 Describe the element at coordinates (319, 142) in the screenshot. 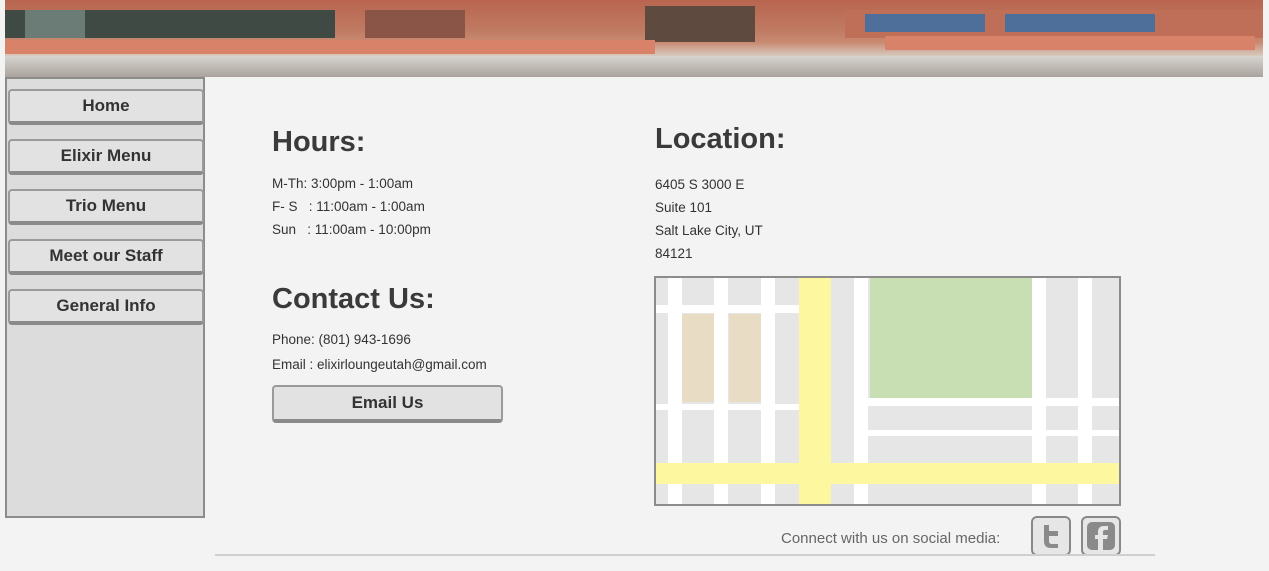

I see `hours-heading: Hours:` at that location.